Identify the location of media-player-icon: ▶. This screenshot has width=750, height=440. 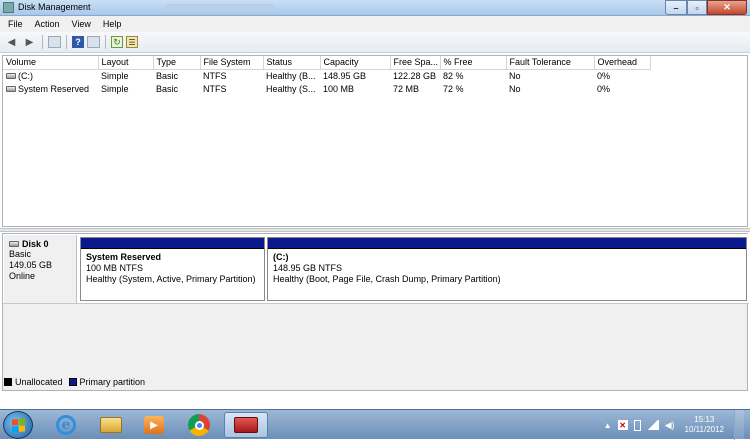
(154, 425).